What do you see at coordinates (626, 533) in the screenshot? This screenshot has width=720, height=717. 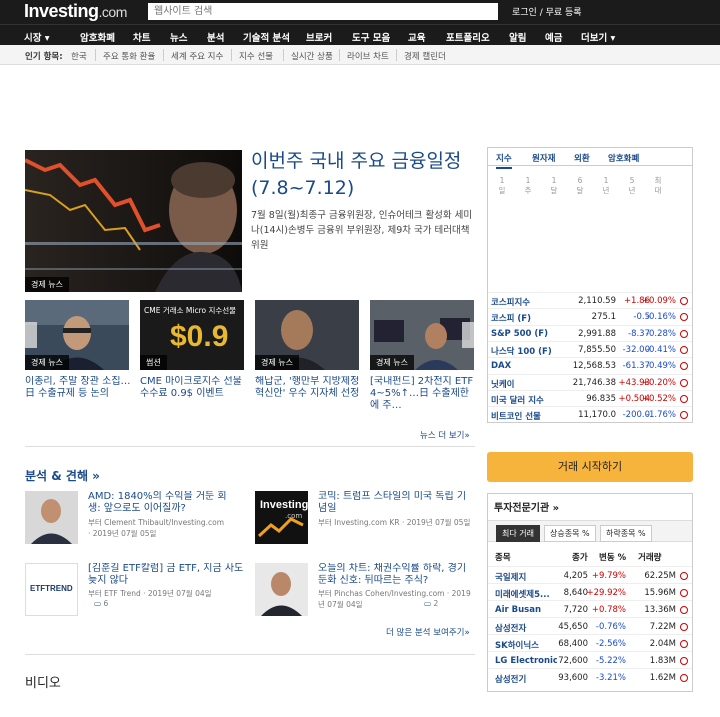 I see `tab-losers: 하락종목 %` at bounding box center [626, 533].